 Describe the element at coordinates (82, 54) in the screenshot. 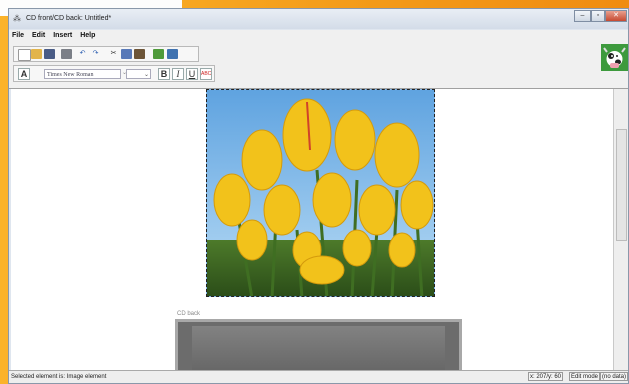

I see `undo-icon: ↶` at that location.